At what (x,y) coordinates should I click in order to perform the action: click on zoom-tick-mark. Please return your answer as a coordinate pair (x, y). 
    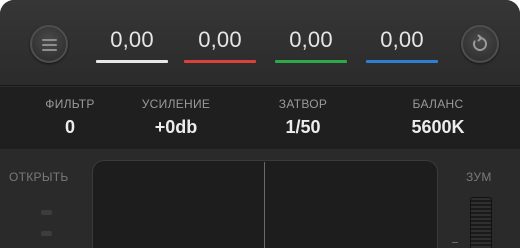
    Looking at the image, I should click on (455, 242).